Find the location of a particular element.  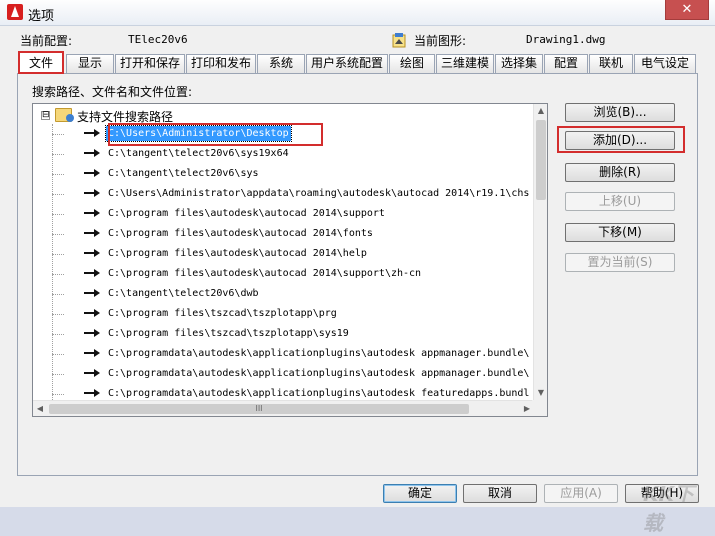

search-path-text: C:\tangent\telect20v6\dwb is located at coordinates (183, 293).